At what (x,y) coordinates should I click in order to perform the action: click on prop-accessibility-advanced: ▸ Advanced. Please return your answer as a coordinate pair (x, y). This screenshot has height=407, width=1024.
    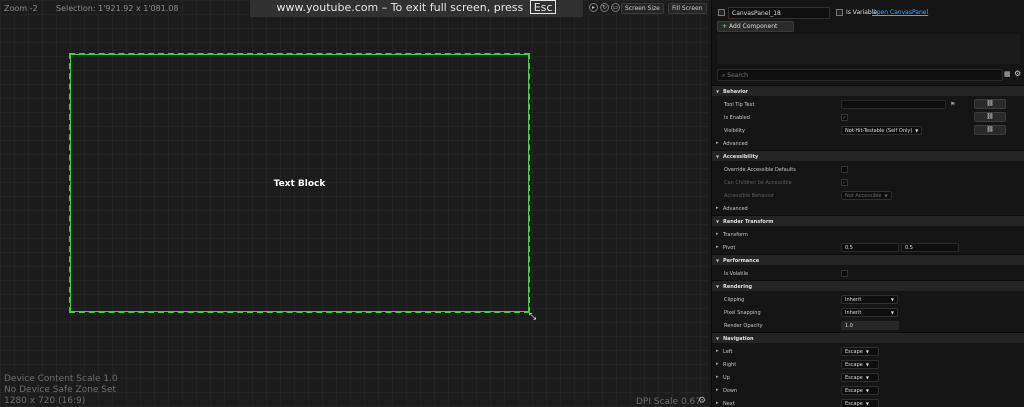
    Looking at the image, I should click on (868, 208).